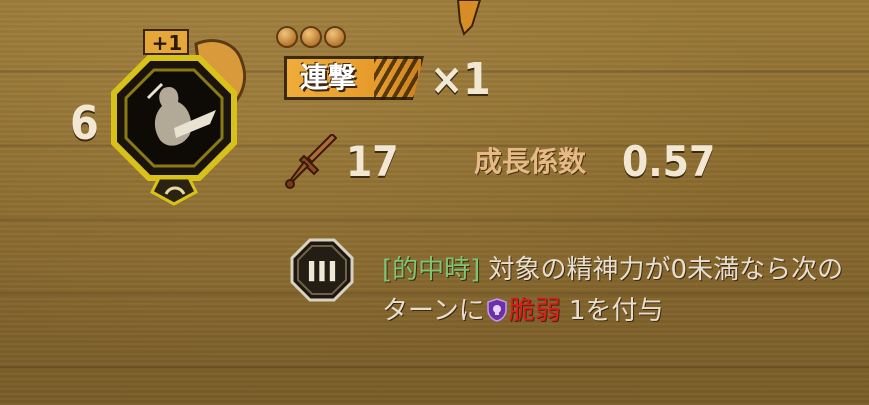 The image size is (869, 405). What do you see at coordinates (396, 78) in the screenshot?
I see `banner-stripes` at bounding box center [396, 78].